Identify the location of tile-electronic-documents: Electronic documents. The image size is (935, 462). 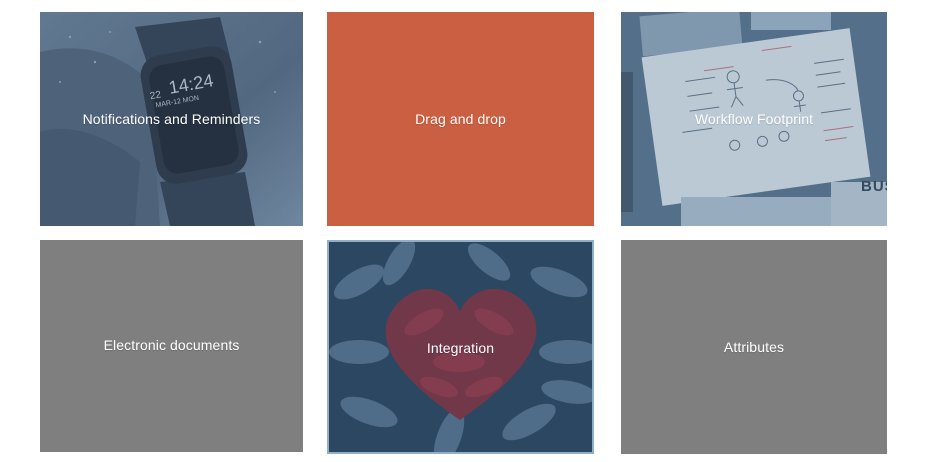
(171, 346).